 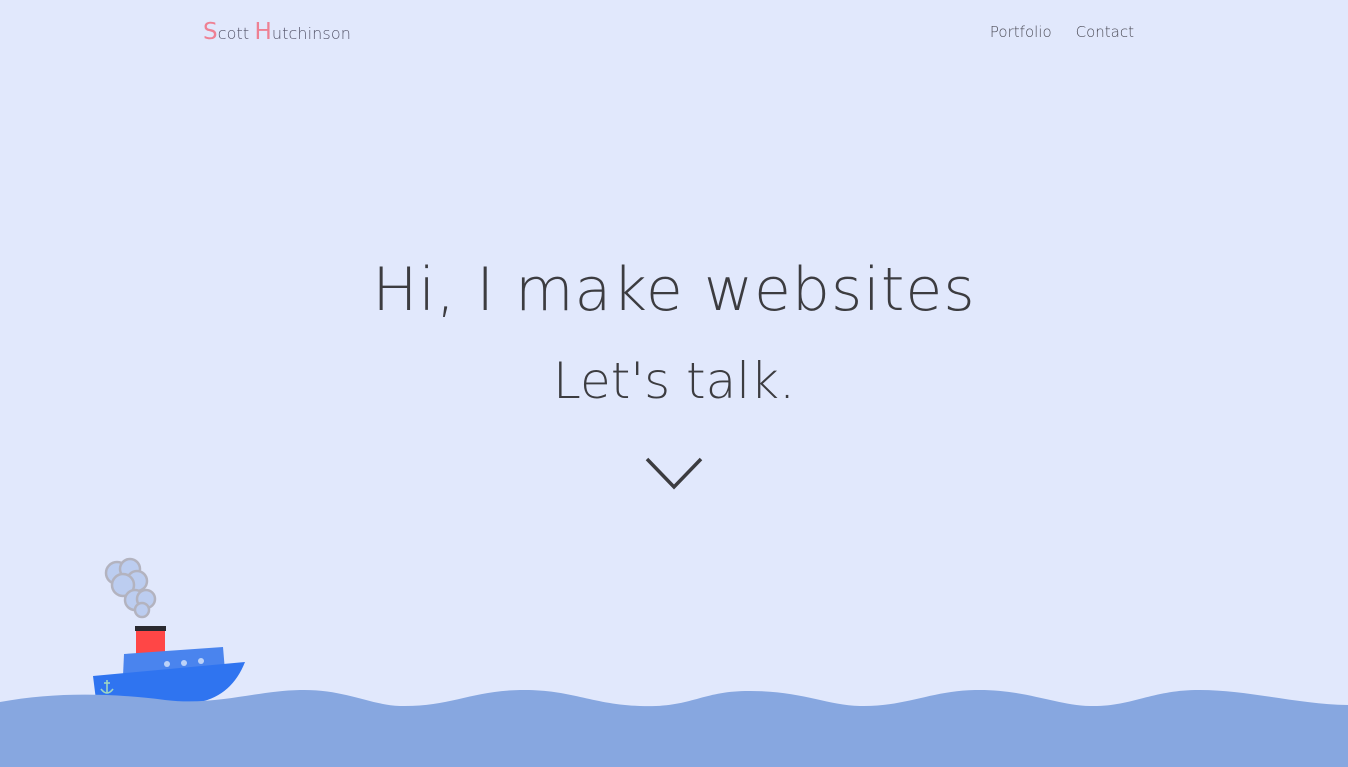 What do you see at coordinates (1105, 32) in the screenshot?
I see `nav-link-contact: Contact` at bounding box center [1105, 32].